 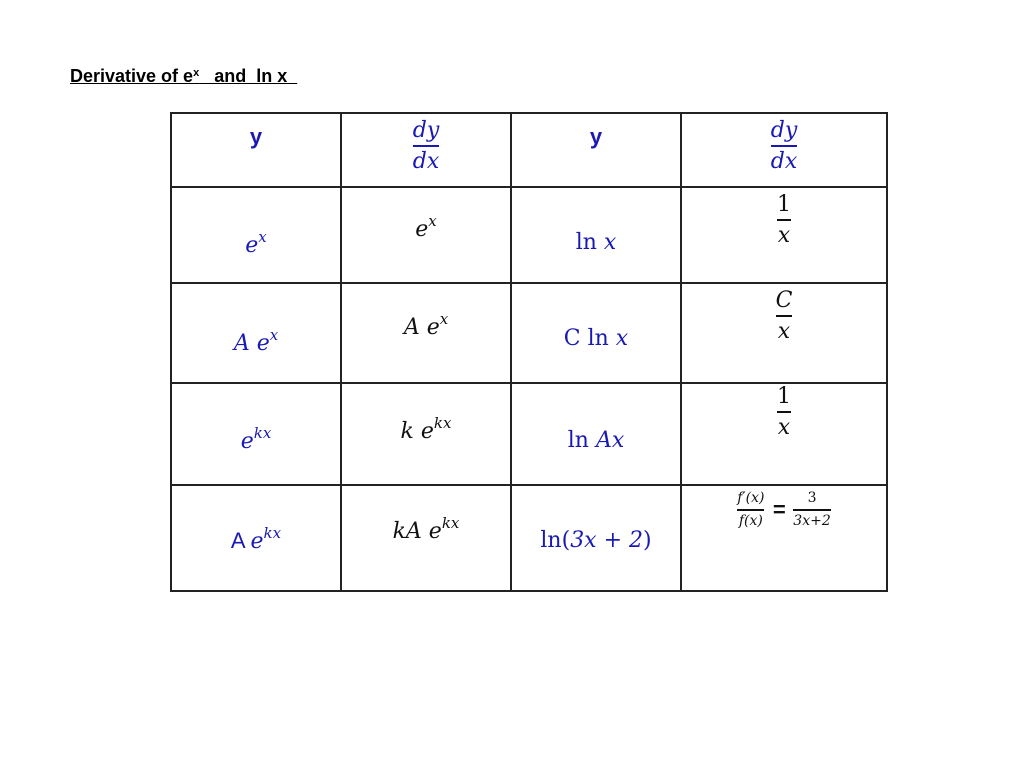 What do you see at coordinates (779, 509) in the screenshot?
I see `equals-sign: =` at bounding box center [779, 509].